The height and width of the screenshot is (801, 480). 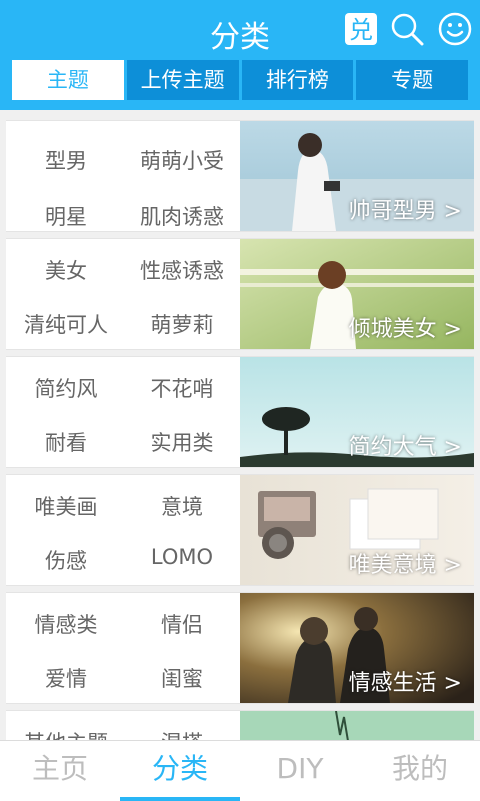 What do you see at coordinates (455, 29) in the screenshot?
I see `smile-icon` at bounding box center [455, 29].